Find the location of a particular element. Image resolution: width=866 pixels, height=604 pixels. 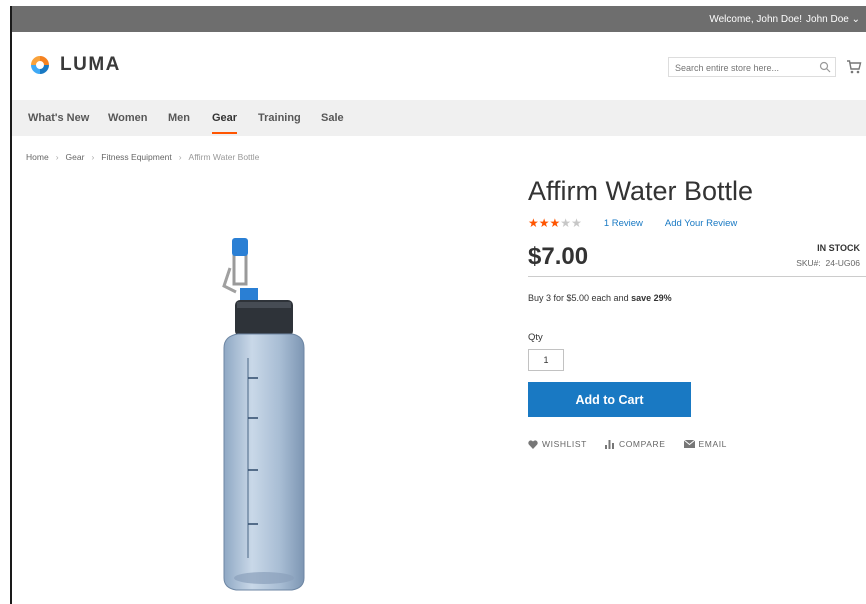

search-input is located at coordinates (743, 68).